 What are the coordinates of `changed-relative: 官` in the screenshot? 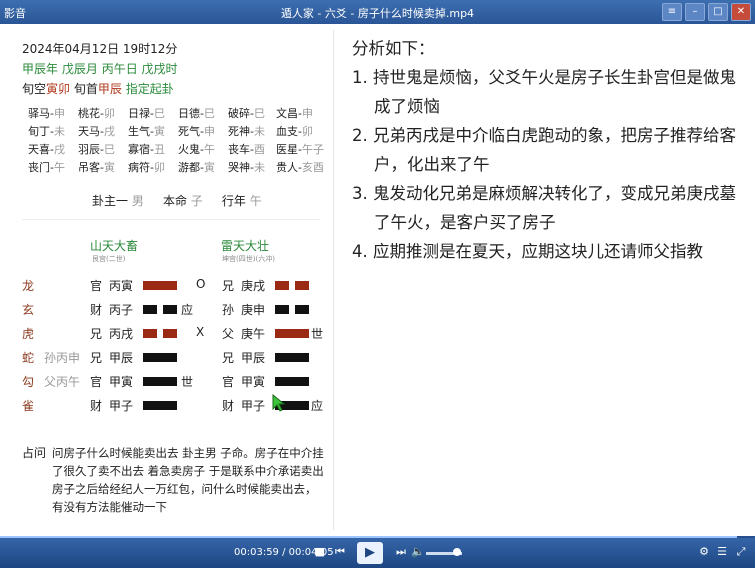 It's located at (228, 382).